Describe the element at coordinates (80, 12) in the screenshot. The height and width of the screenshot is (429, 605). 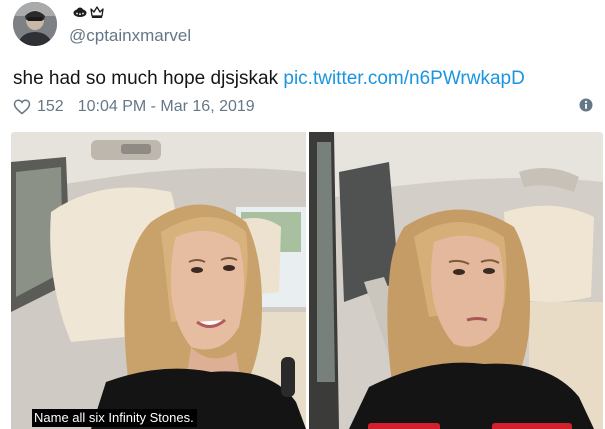
I see `alien-ship-icon` at that location.